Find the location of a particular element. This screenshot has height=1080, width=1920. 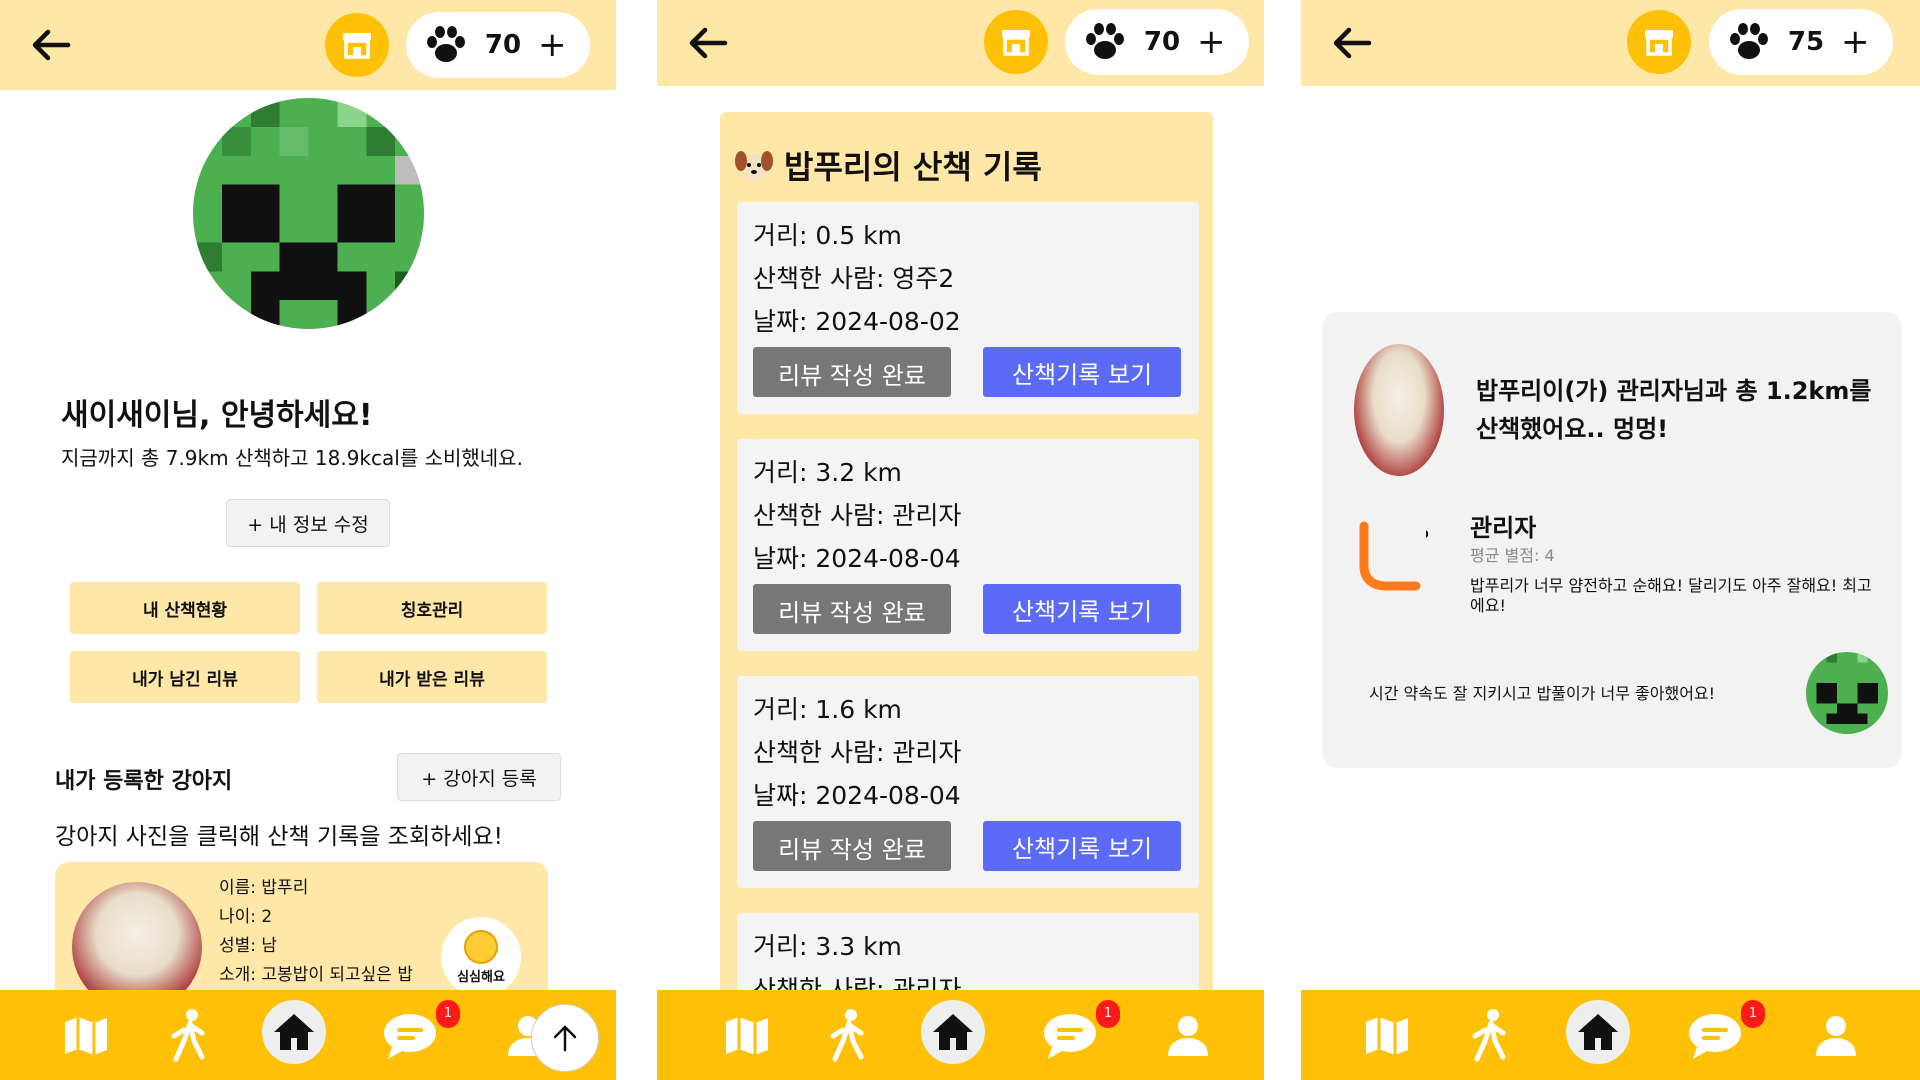

reviewer-score: 평균 별점: 4 is located at coordinates (1512, 555).